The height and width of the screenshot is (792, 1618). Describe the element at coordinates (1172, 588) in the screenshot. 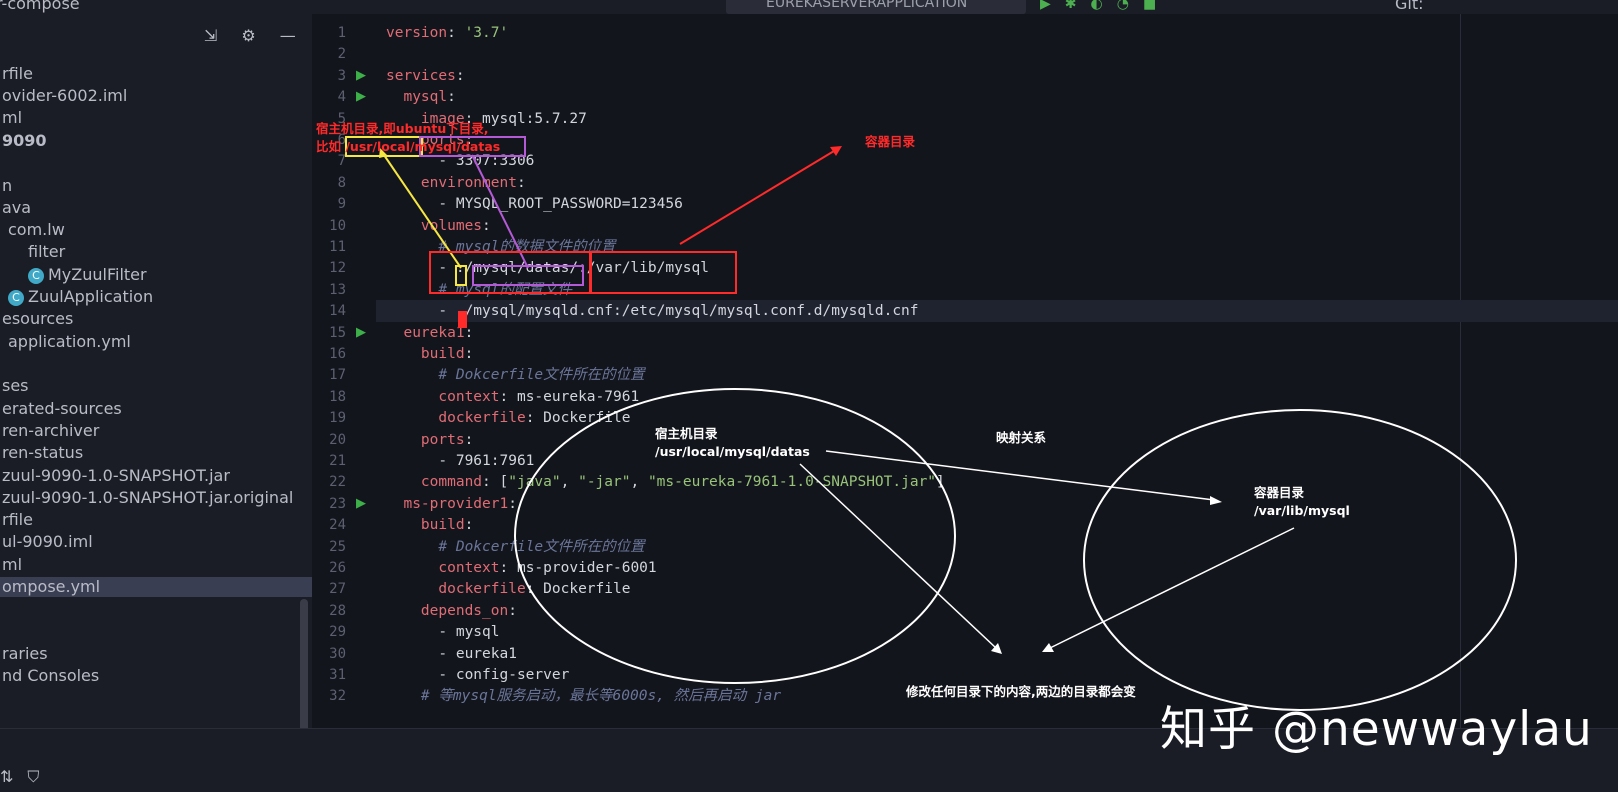

I see `container-change-arrow` at that location.